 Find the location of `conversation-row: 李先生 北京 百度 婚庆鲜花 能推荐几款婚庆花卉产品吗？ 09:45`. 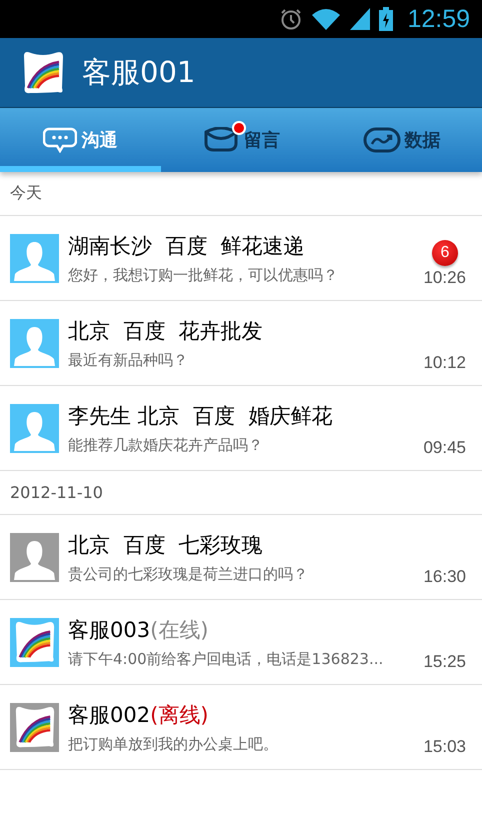

conversation-row: 李先生 北京 百度 婚庆鲜花 能推荐几款婚庆花卉产品吗？ 09:45 is located at coordinates (241, 428).